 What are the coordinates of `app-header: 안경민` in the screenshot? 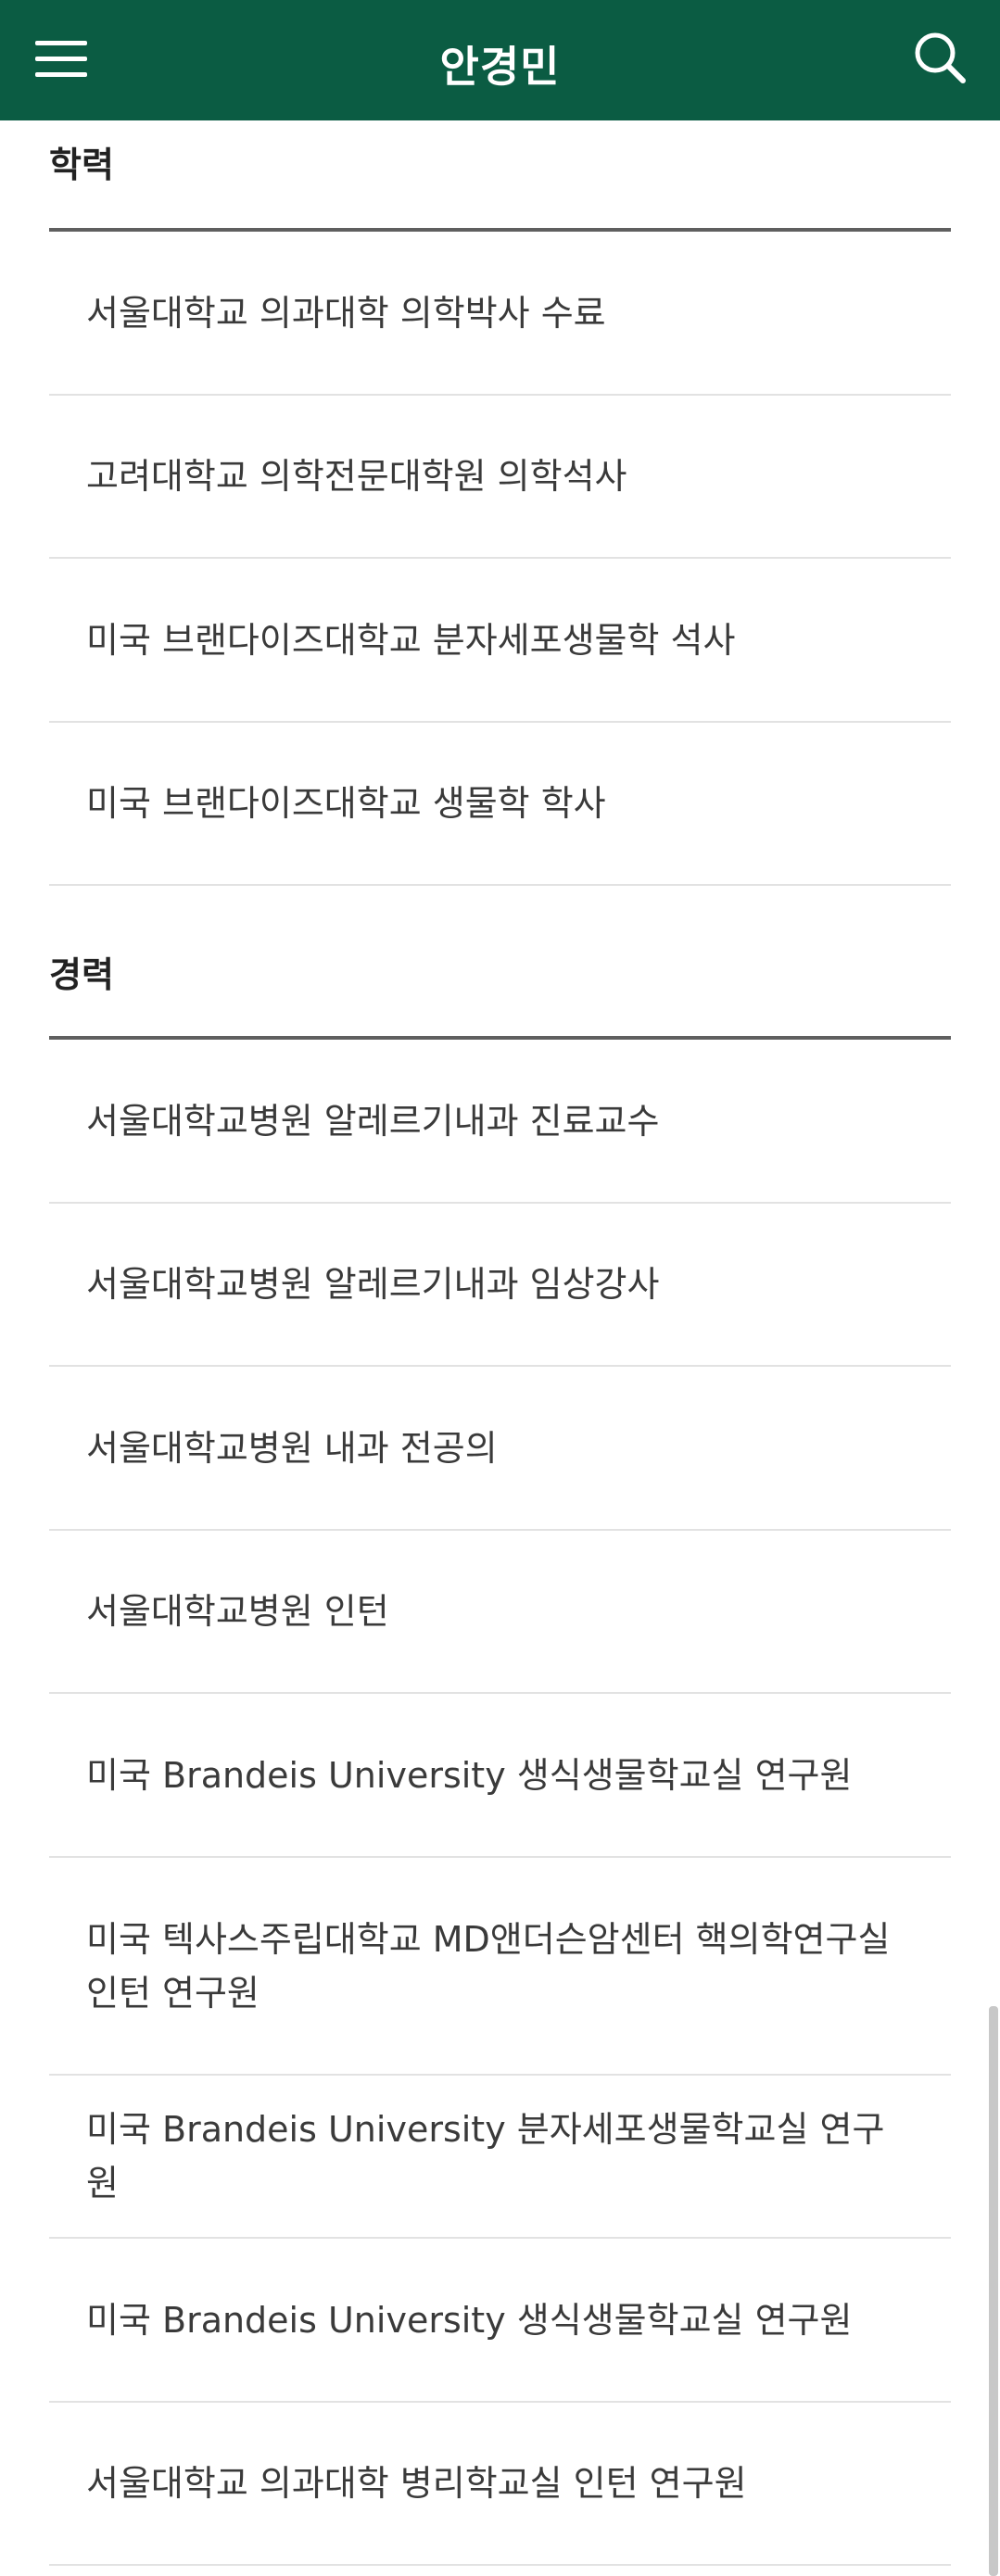 It's located at (500, 60).